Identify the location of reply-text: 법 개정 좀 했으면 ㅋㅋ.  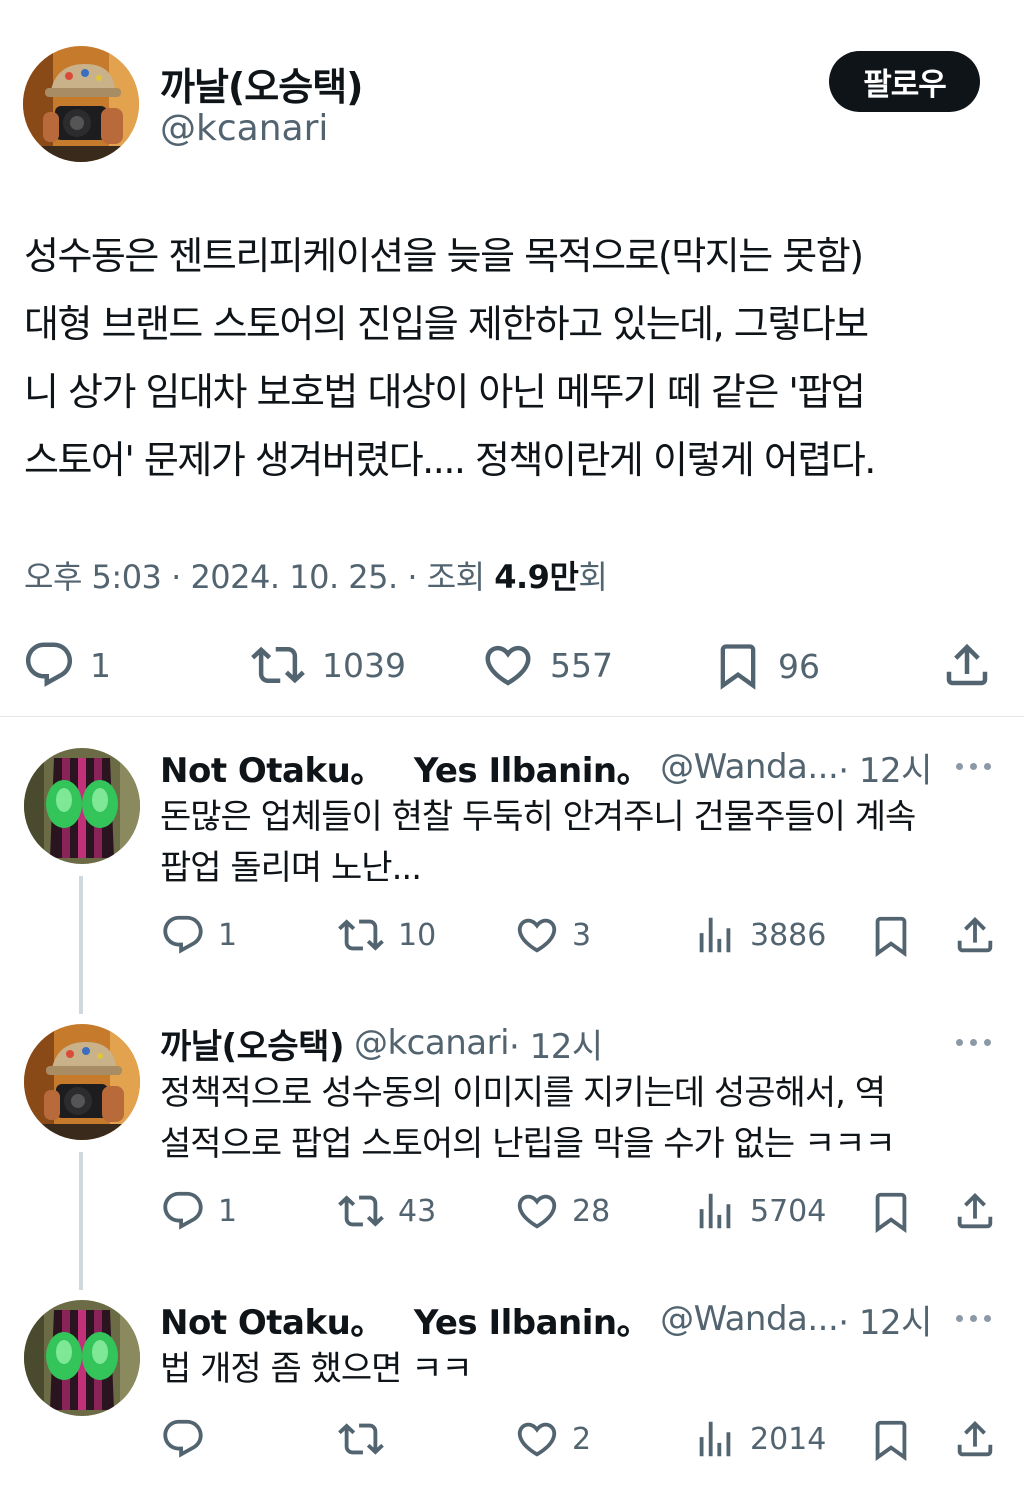
(316, 1369).